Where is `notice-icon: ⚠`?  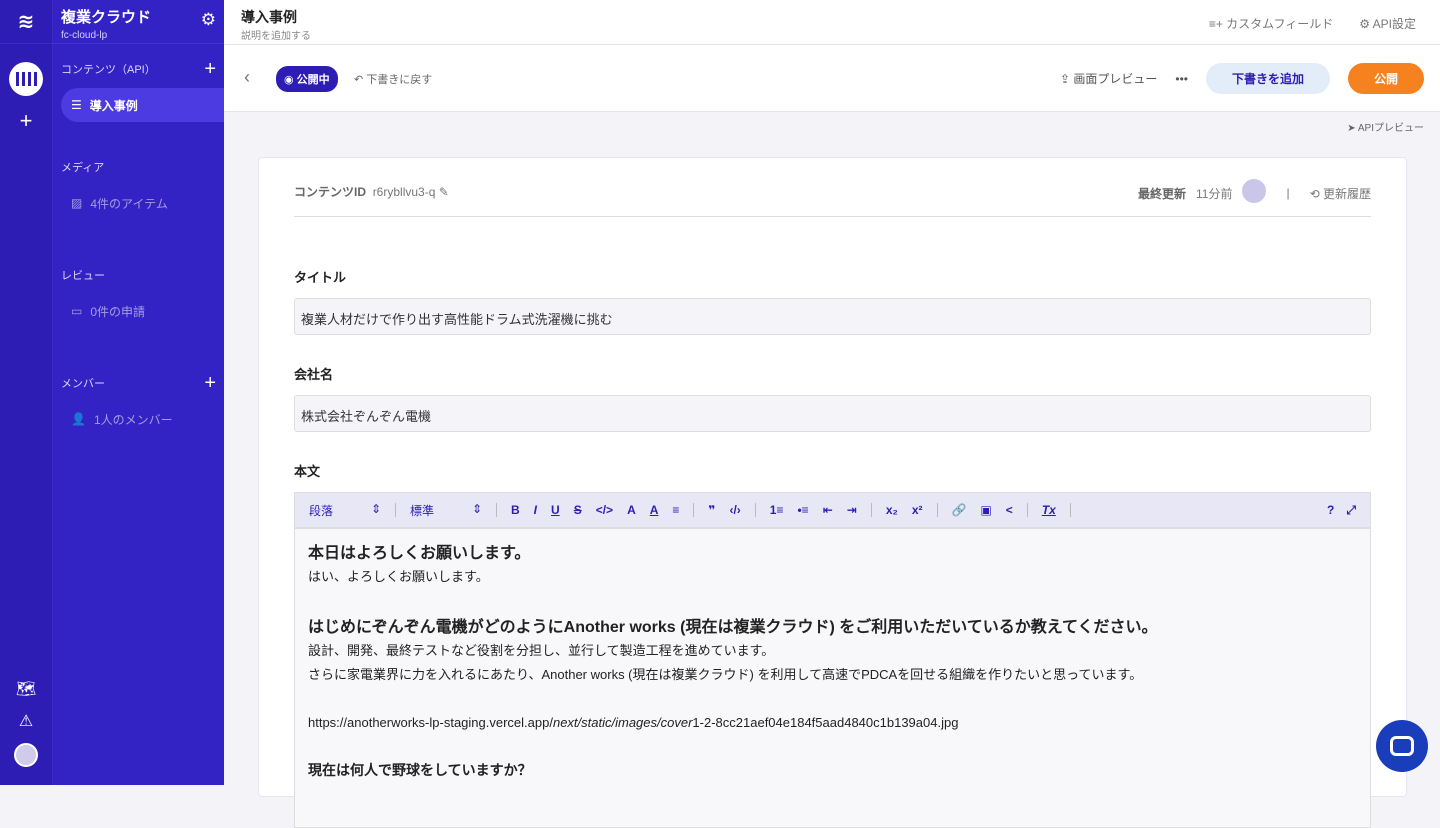
notice-icon: ⚠ is located at coordinates (26, 721).